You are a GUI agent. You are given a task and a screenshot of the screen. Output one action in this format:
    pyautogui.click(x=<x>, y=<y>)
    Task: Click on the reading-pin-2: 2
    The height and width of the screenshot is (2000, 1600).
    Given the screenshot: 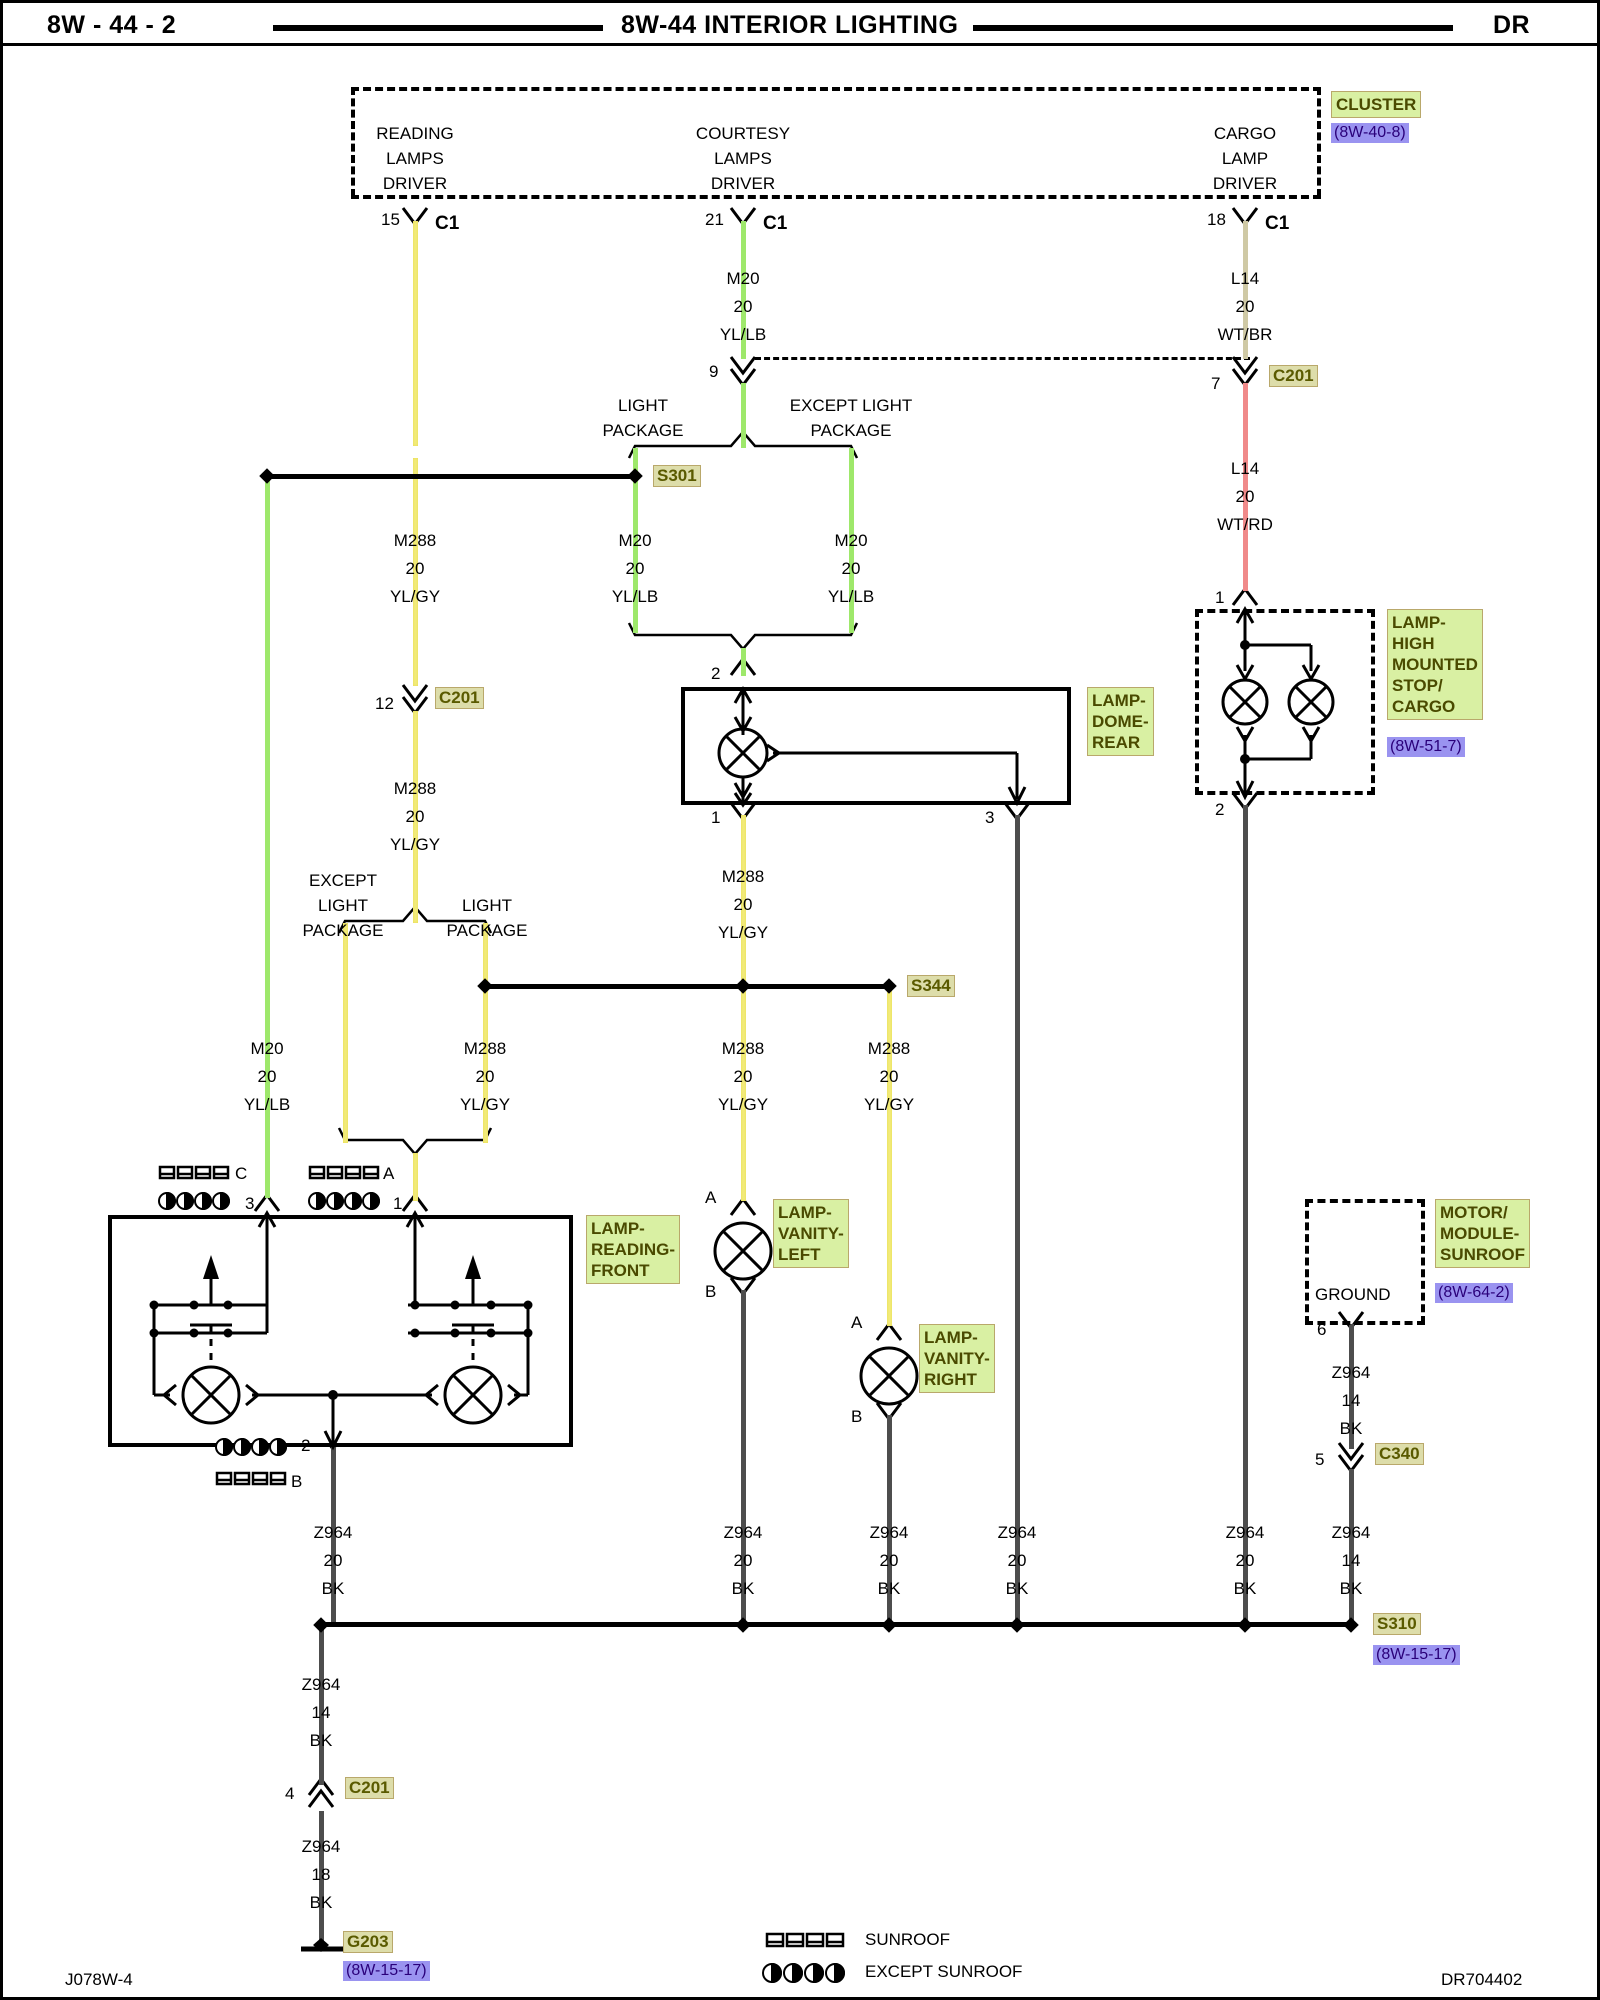 What is the action you would take?
    pyautogui.click(x=306, y=1445)
    